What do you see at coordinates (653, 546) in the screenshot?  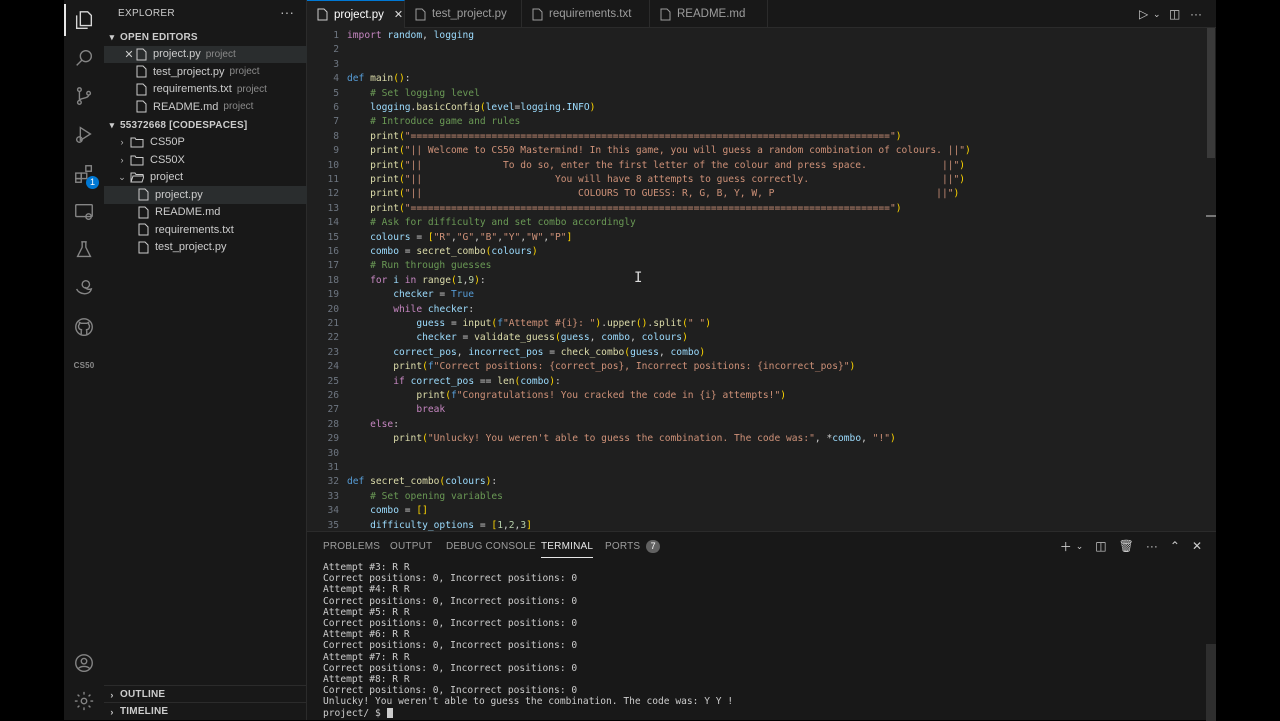 I see `ports-badge: 7` at bounding box center [653, 546].